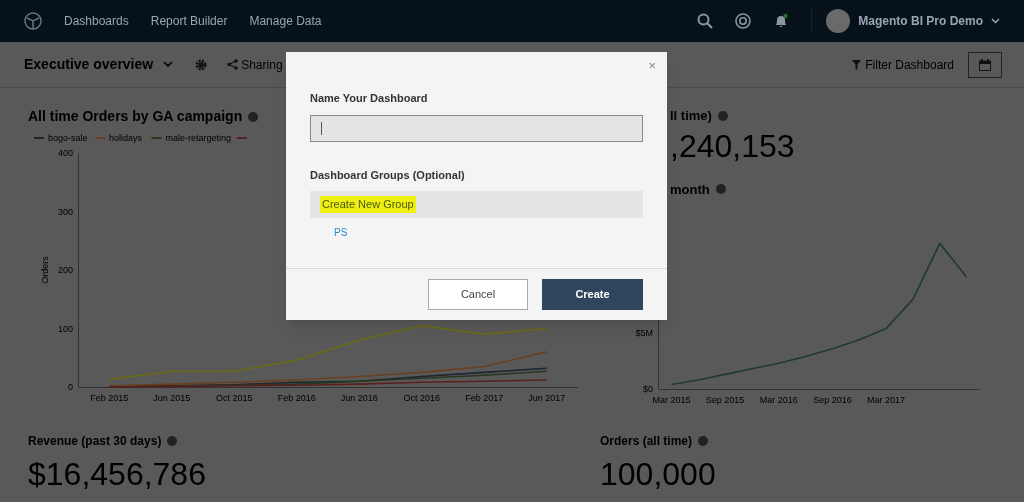 The image size is (1024, 502). I want to click on chart-title: All time Orders by GA campaign, so click(135, 116).